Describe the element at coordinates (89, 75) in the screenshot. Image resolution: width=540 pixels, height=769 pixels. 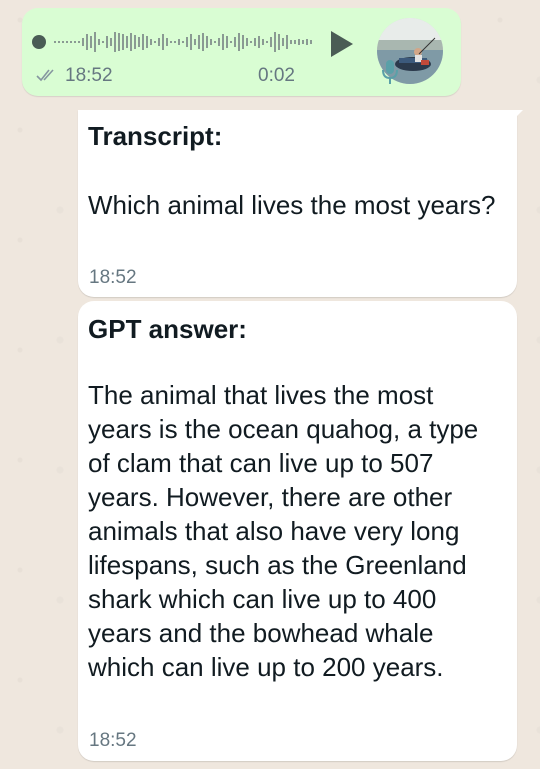
I see `voice-message-time: 18:52` at that location.